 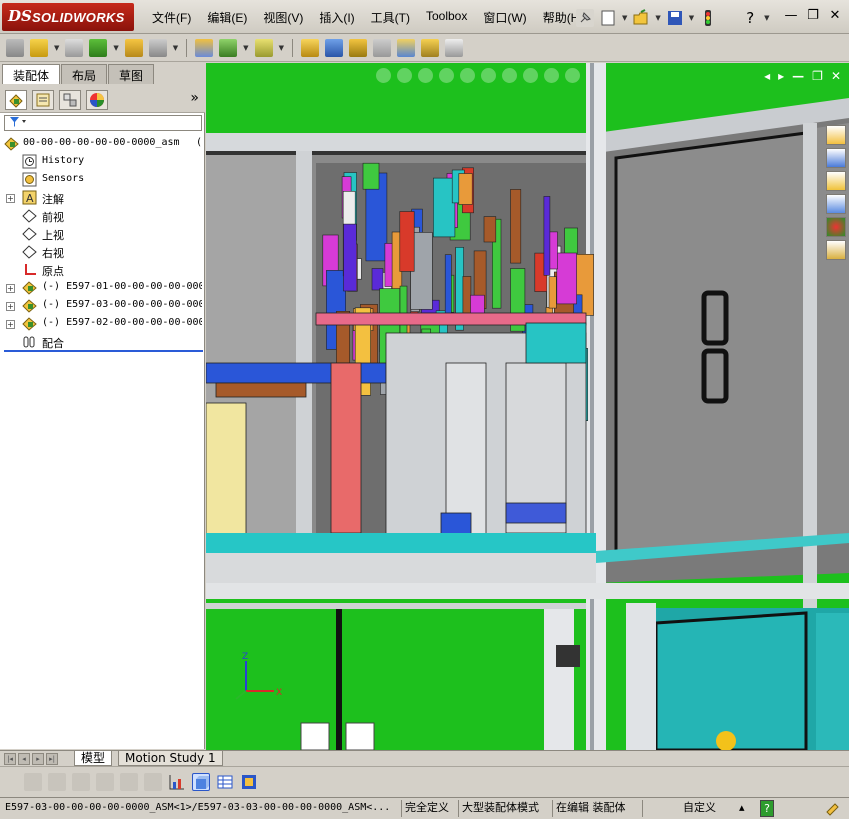 I want to click on menu-edit: 编辑(E), so click(x=227, y=17).